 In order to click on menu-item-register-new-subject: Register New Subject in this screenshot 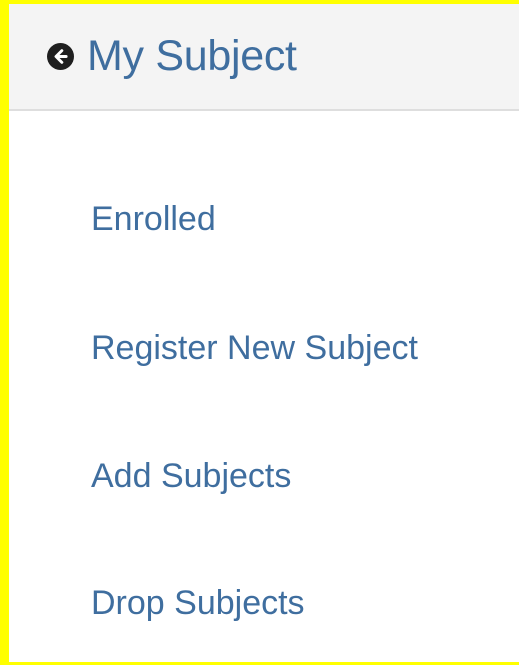, I will do `click(254, 348)`.